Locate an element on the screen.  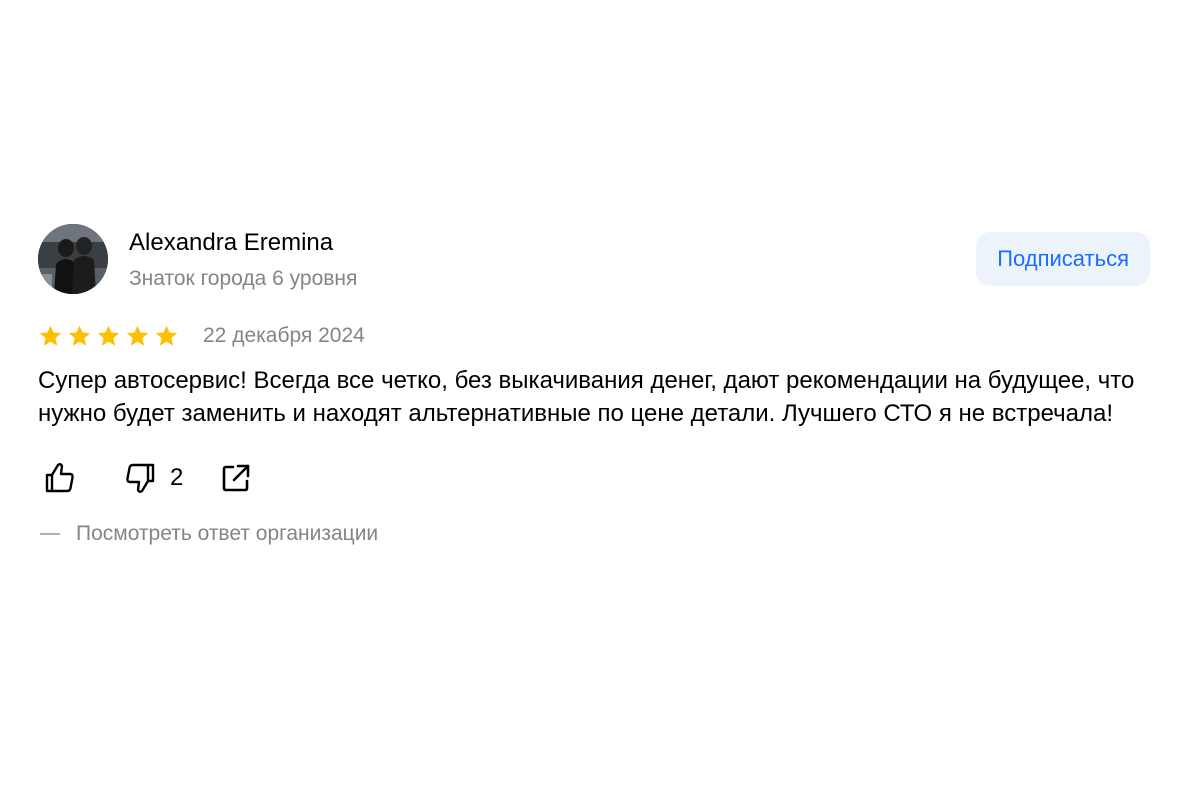
like-button is located at coordinates (60, 478).